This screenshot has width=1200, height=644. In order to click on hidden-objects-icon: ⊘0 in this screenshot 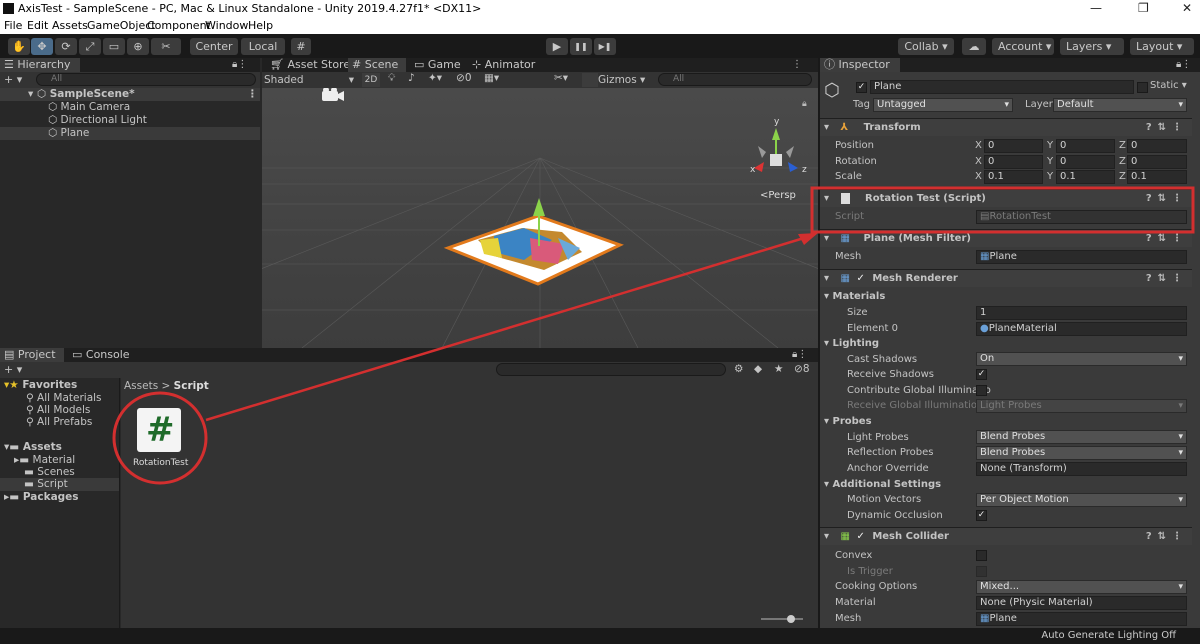, I will do `click(464, 78)`.